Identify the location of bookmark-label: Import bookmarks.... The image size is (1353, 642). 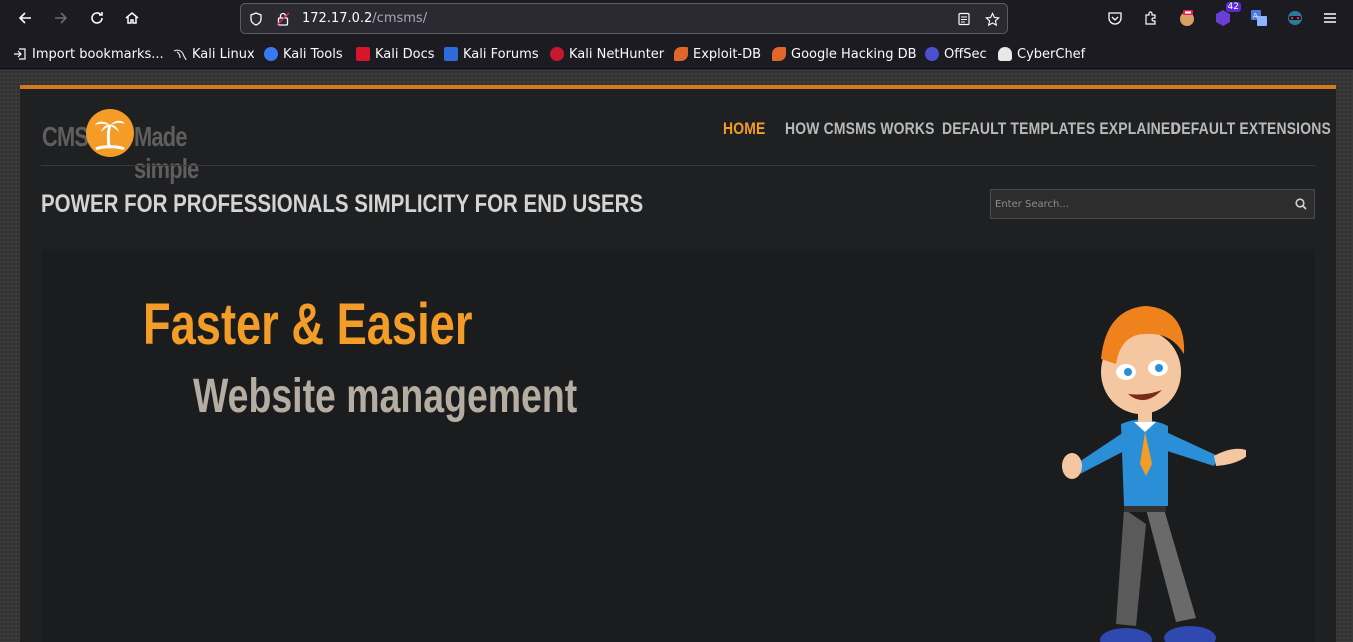
(98, 54).